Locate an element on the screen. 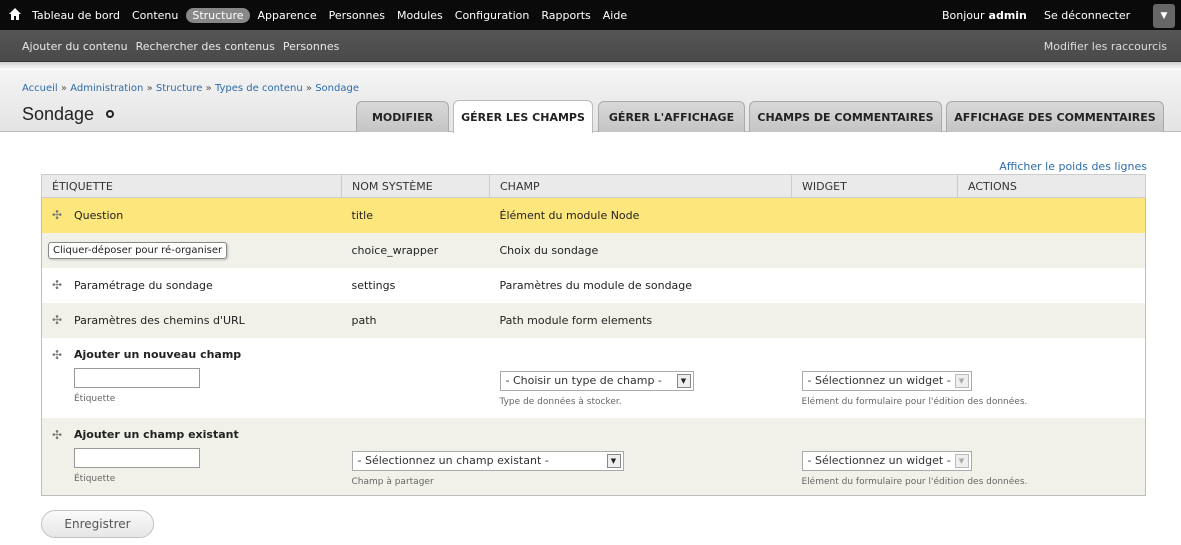  field-type-select: - Choisir un type de champ - ▼ is located at coordinates (596, 380).